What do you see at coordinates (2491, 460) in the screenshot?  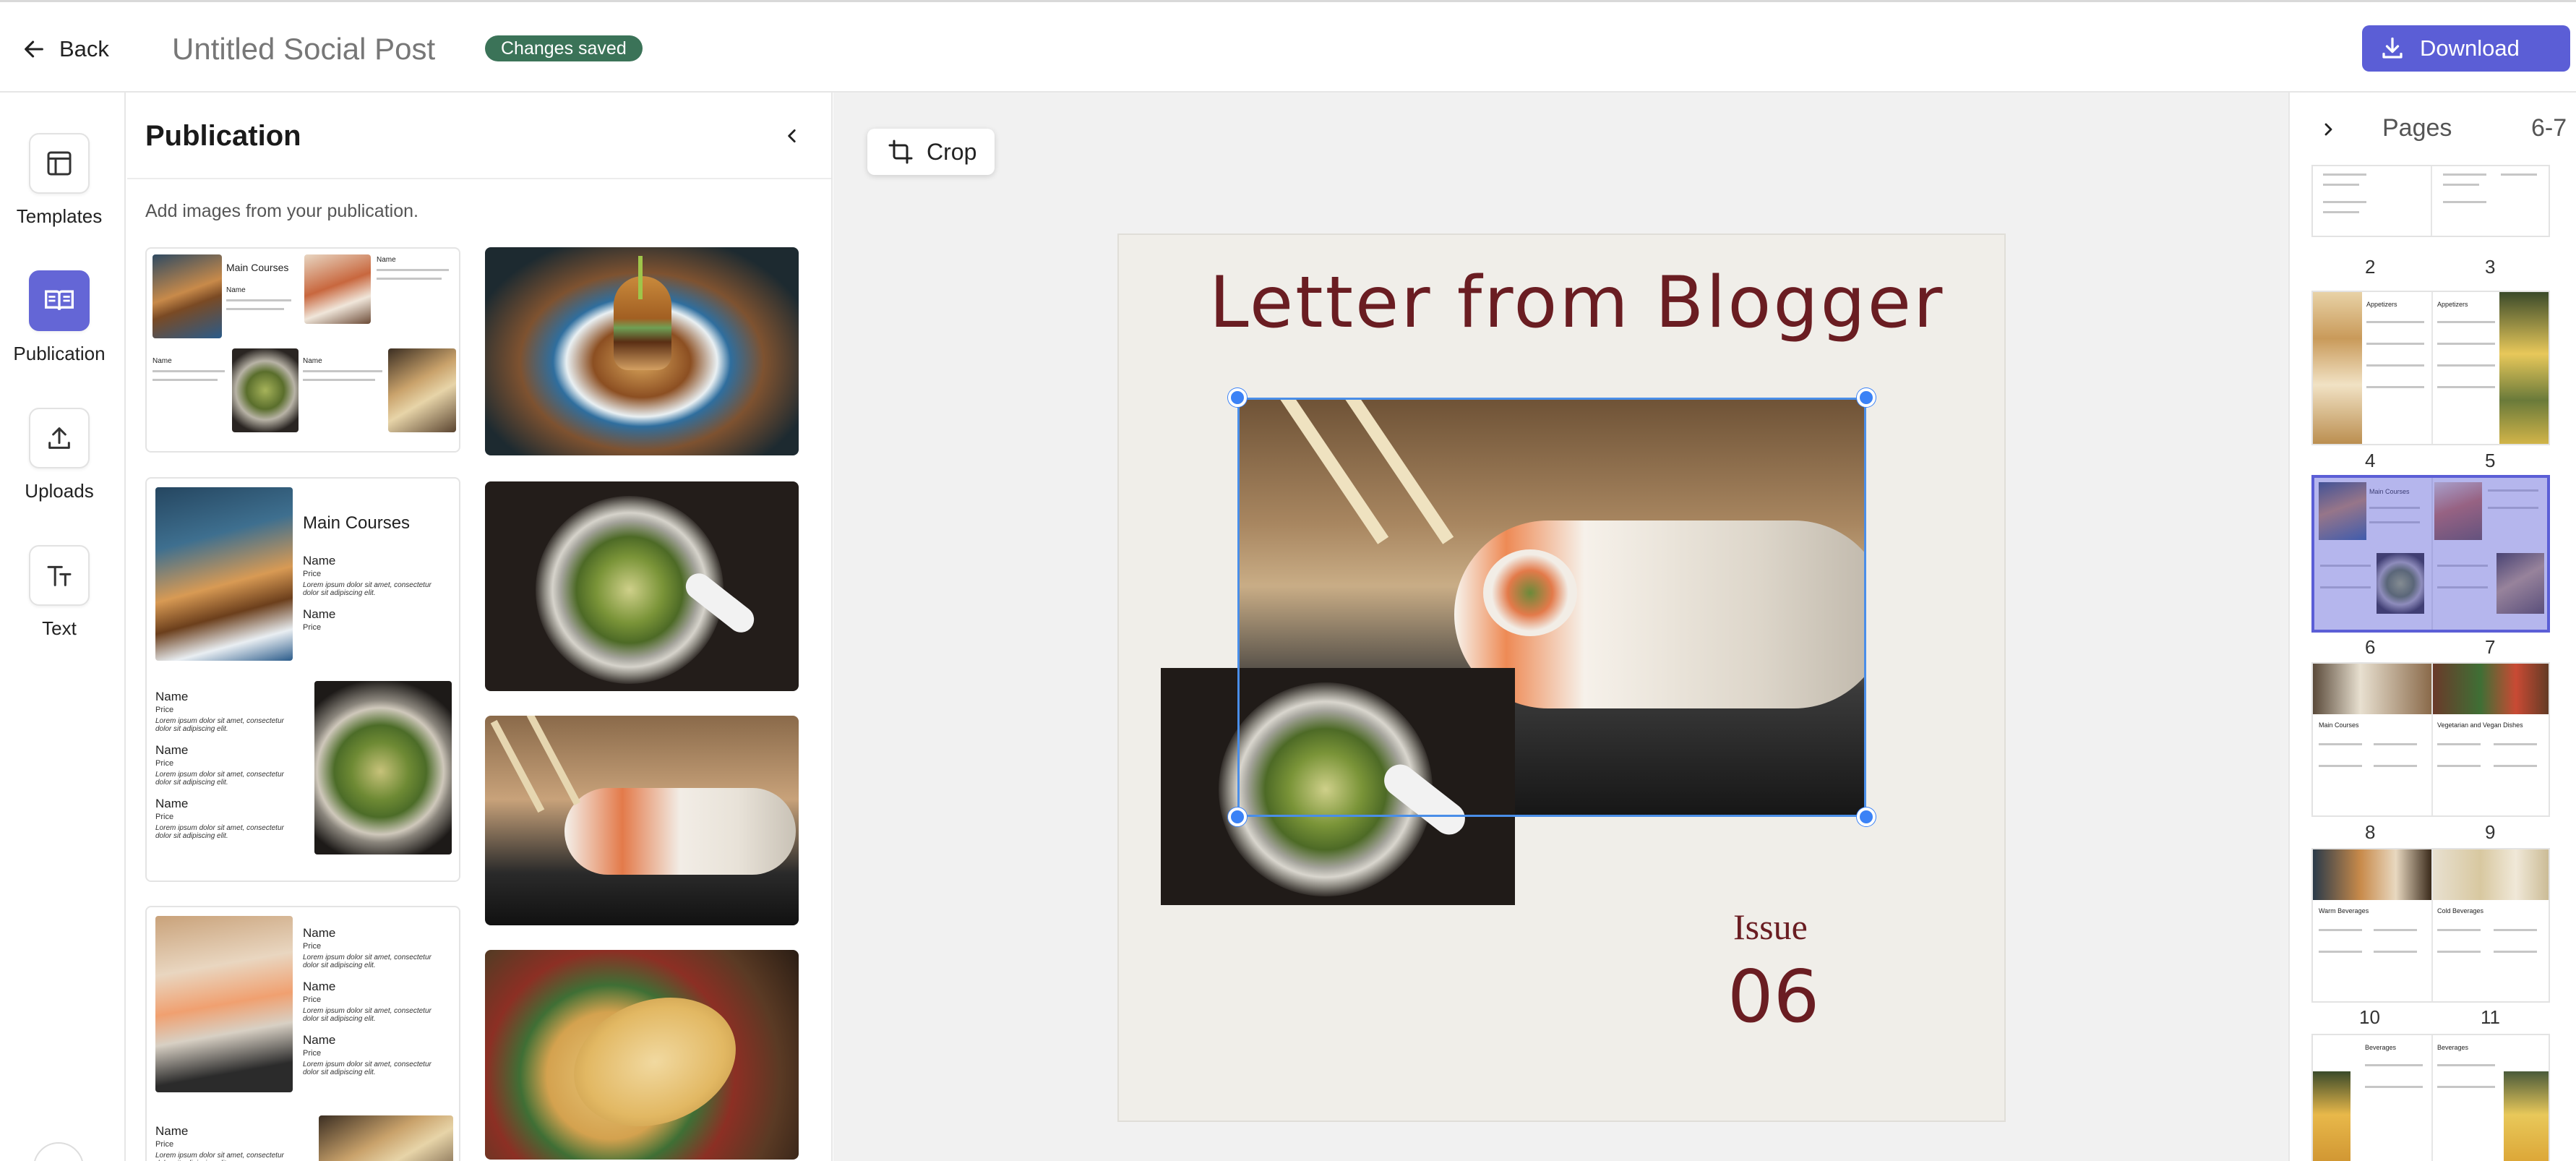 I see `page-number: 5` at bounding box center [2491, 460].